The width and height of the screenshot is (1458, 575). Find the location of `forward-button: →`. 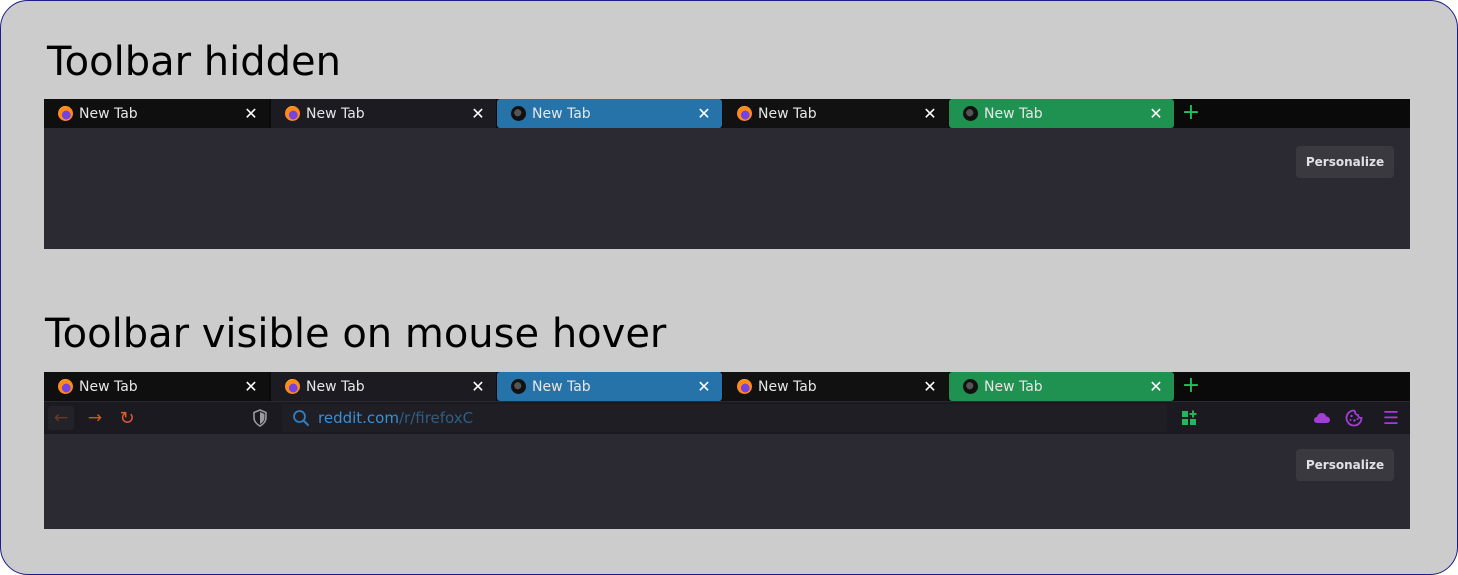

forward-button: → is located at coordinates (95, 418).